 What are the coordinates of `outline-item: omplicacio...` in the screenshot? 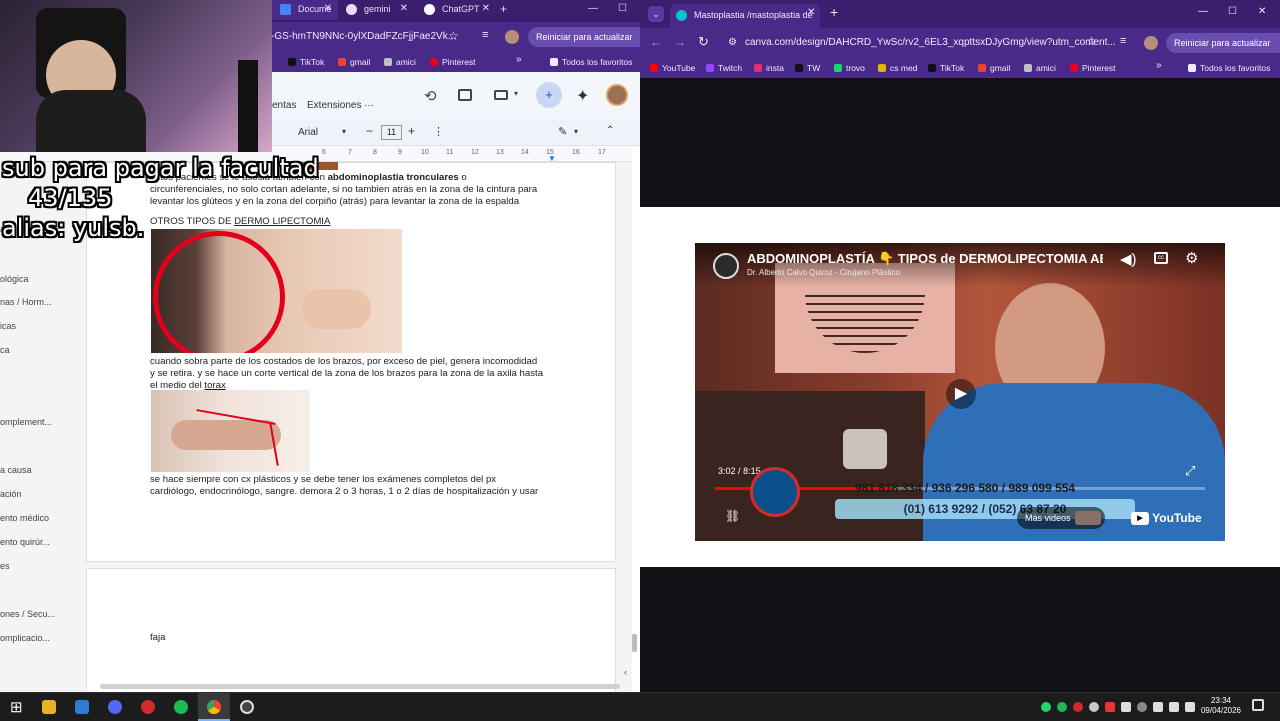 It's located at (25, 638).